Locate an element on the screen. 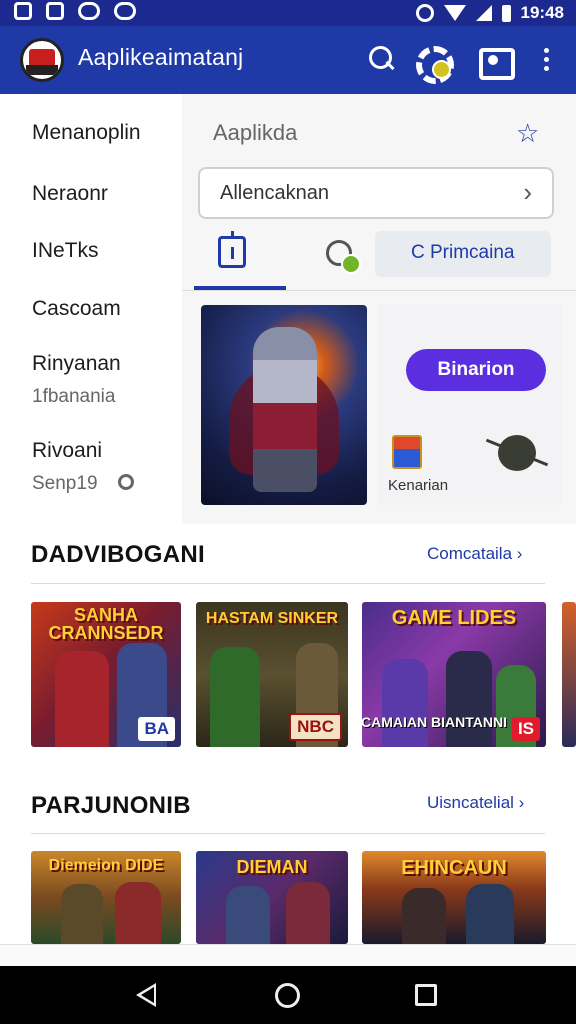 The height and width of the screenshot is (1024, 576). section-link-2: Uisncatelial › is located at coordinates (475, 803).